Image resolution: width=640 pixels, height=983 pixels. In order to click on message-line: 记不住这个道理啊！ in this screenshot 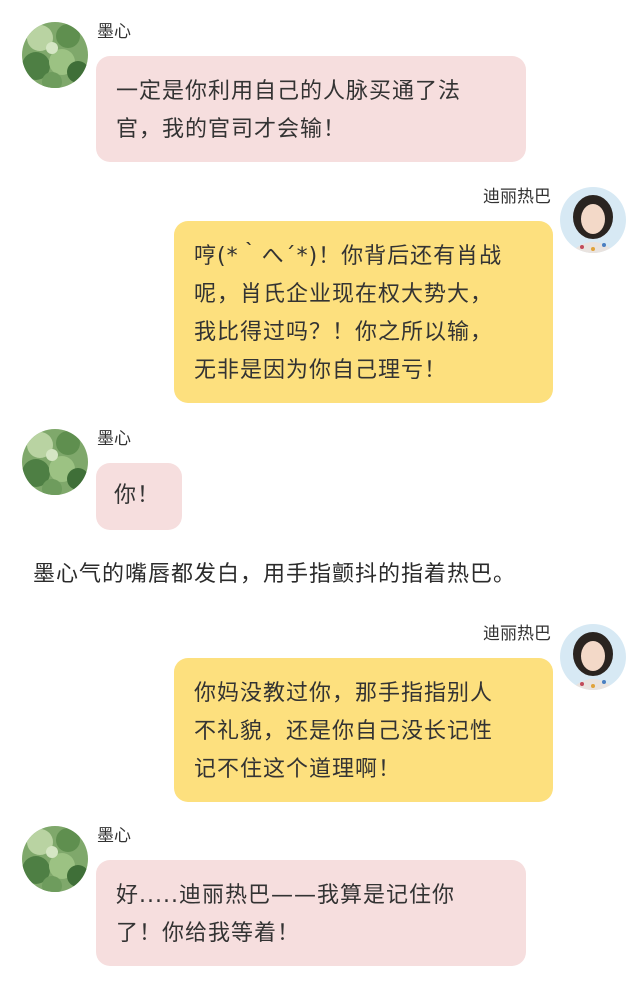, I will do `click(298, 769)`.